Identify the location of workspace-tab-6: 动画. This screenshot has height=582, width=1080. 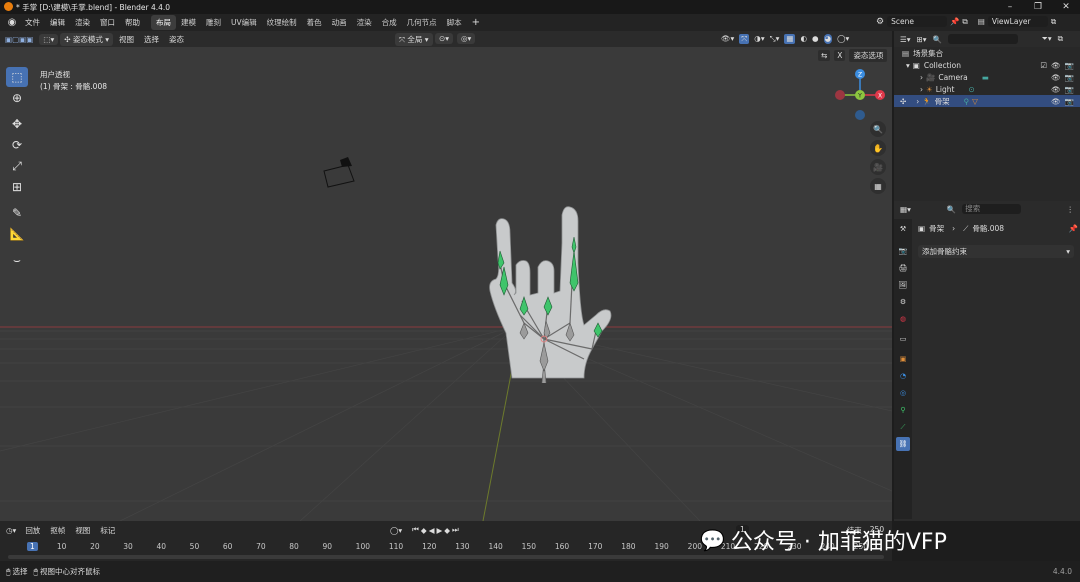
(339, 22).